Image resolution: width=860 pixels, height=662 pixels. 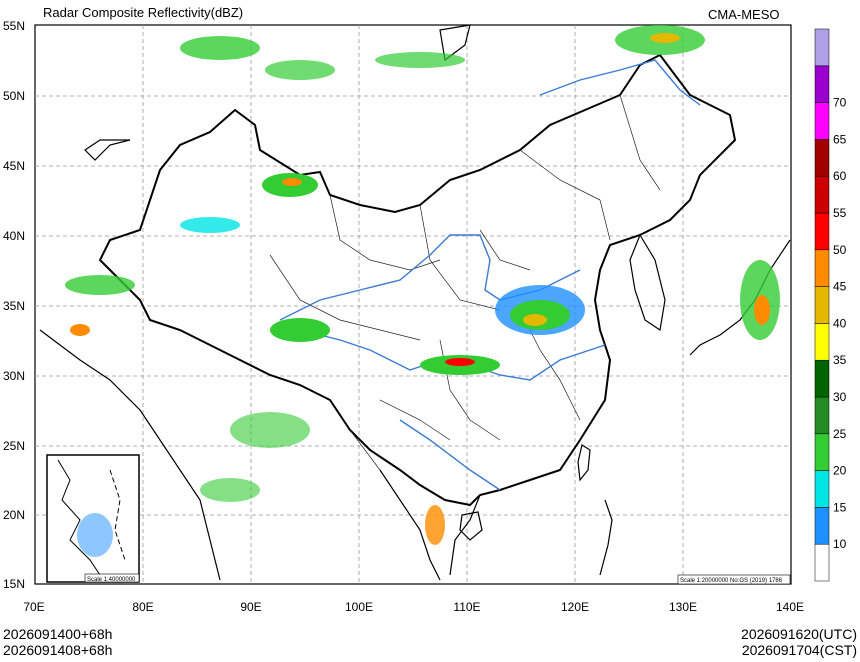 What do you see at coordinates (840, 323) in the screenshot?
I see `colorbar-label: 40` at bounding box center [840, 323].